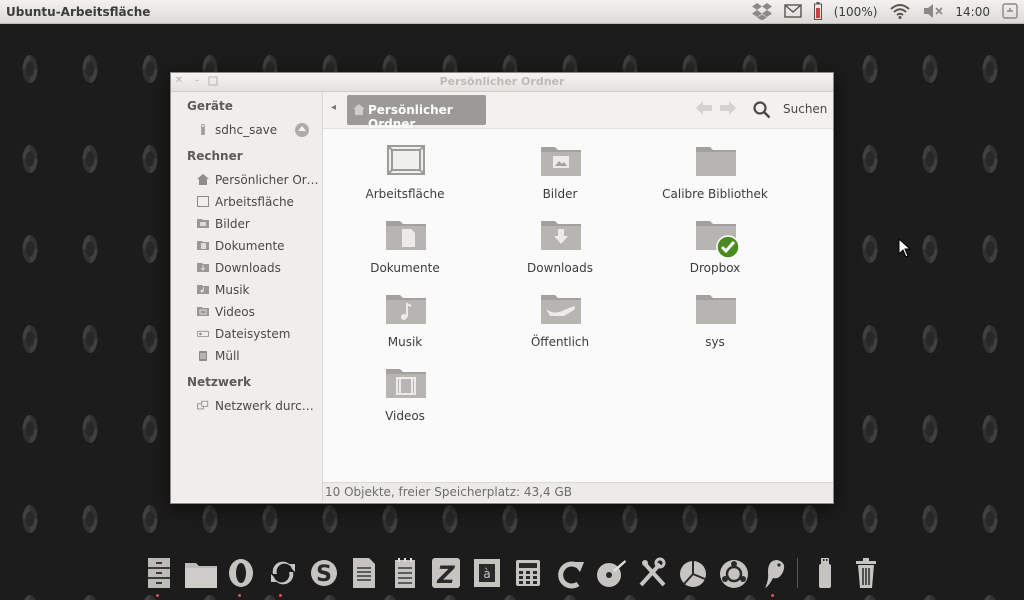 This screenshot has width=1024, height=600. Describe the element at coordinates (561, 161) in the screenshot. I see `pictures-folder-icon` at that location.